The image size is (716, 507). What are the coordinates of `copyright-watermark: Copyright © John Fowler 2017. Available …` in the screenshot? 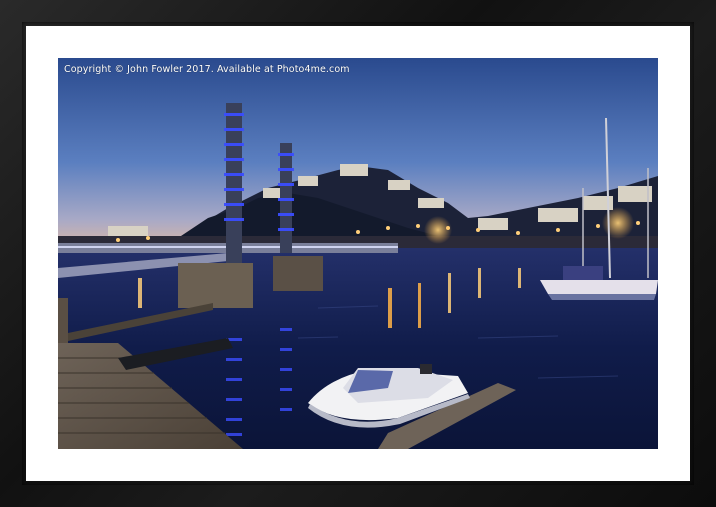 It's located at (207, 69).